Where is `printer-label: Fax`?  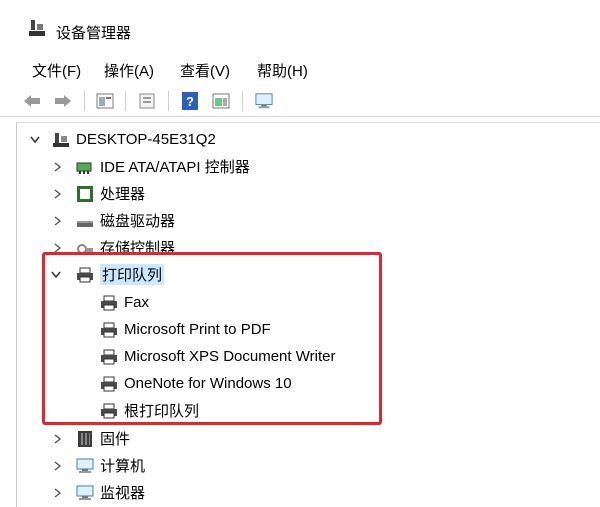 printer-label: Fax is located at coordinates (137, 302).